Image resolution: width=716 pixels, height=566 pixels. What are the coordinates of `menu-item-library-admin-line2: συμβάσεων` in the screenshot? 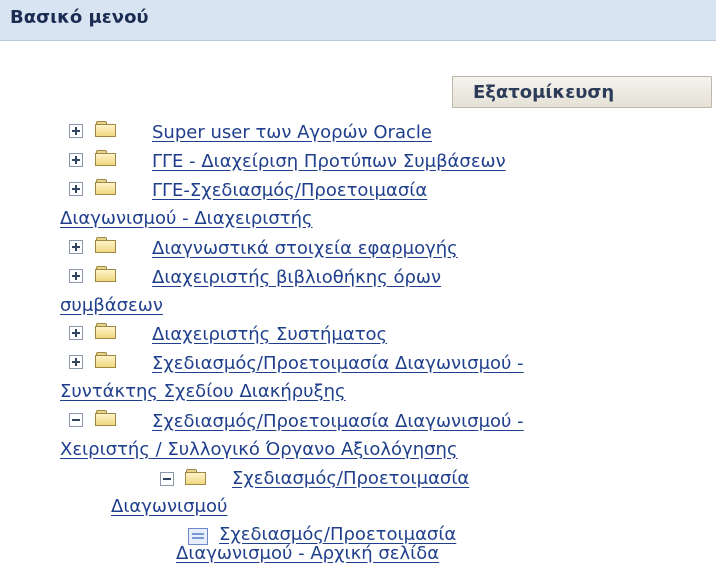 It's located at (111, 305).